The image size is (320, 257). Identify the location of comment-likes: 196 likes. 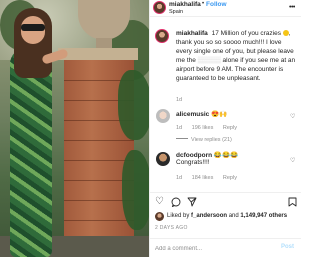
(203, 128).